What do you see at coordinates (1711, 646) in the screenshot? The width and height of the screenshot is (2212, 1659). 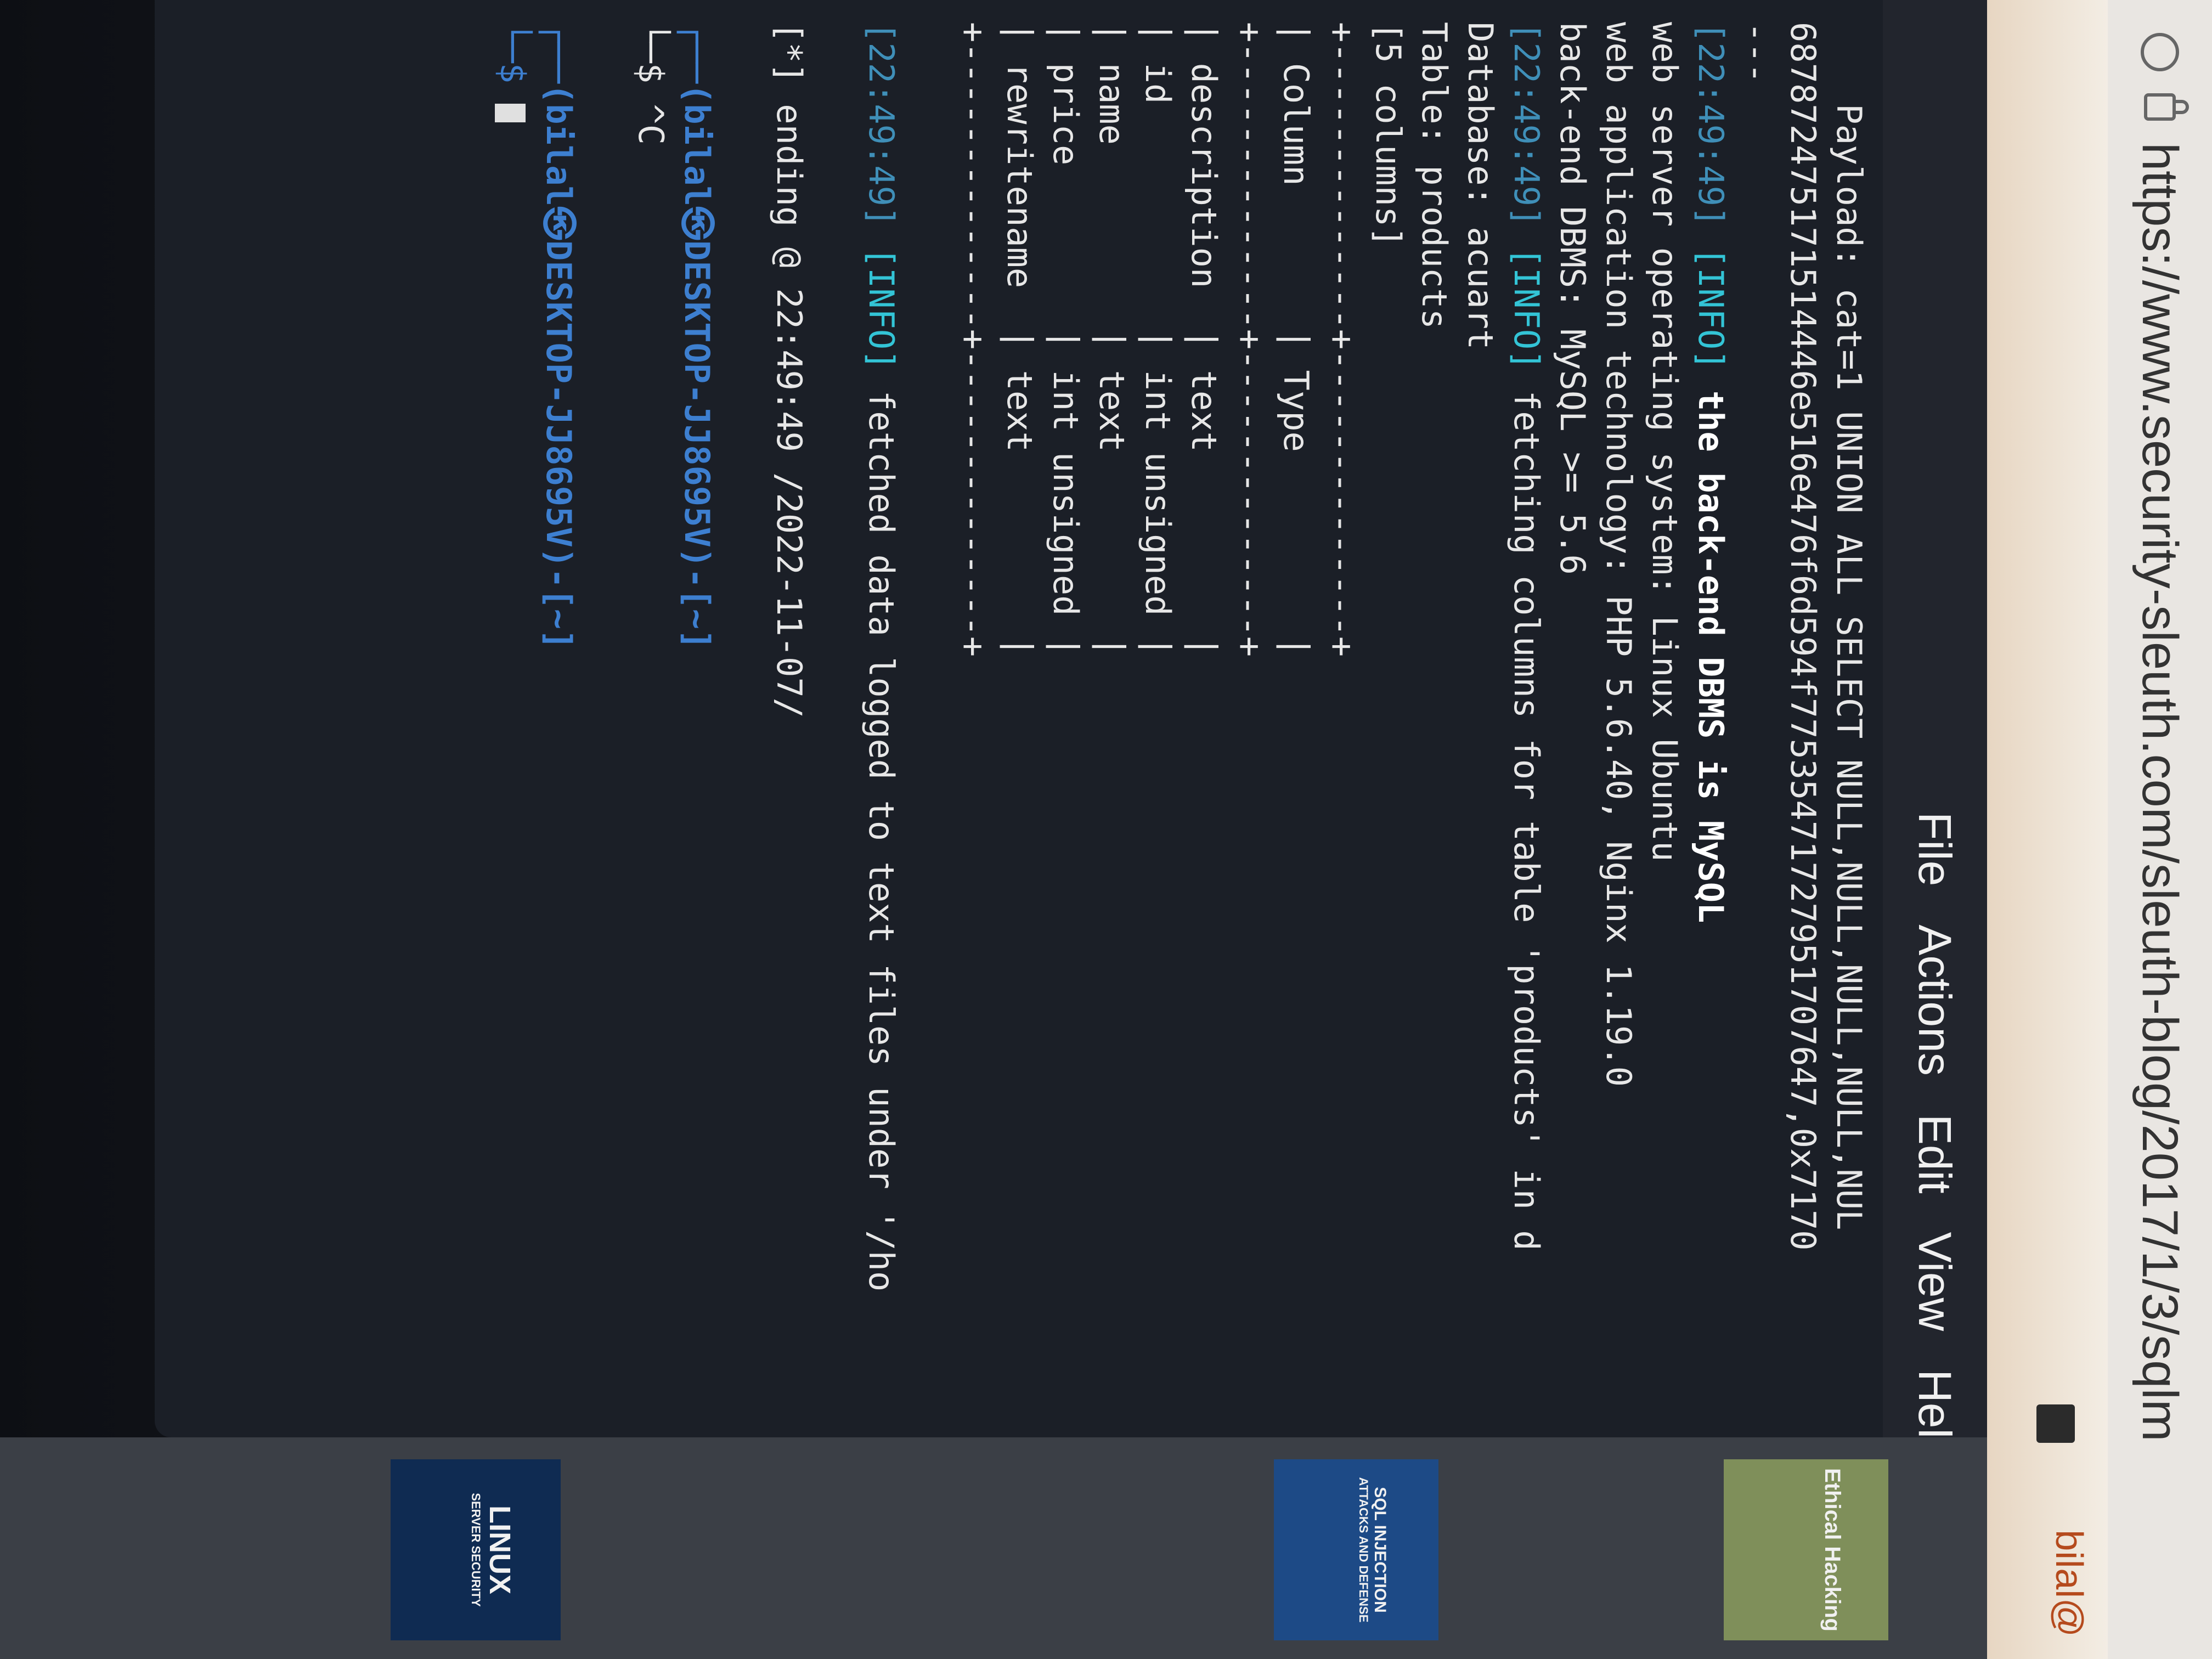 I see `line-text: the back-end DBMS is MySQL` at bounding box center [1711, 646].